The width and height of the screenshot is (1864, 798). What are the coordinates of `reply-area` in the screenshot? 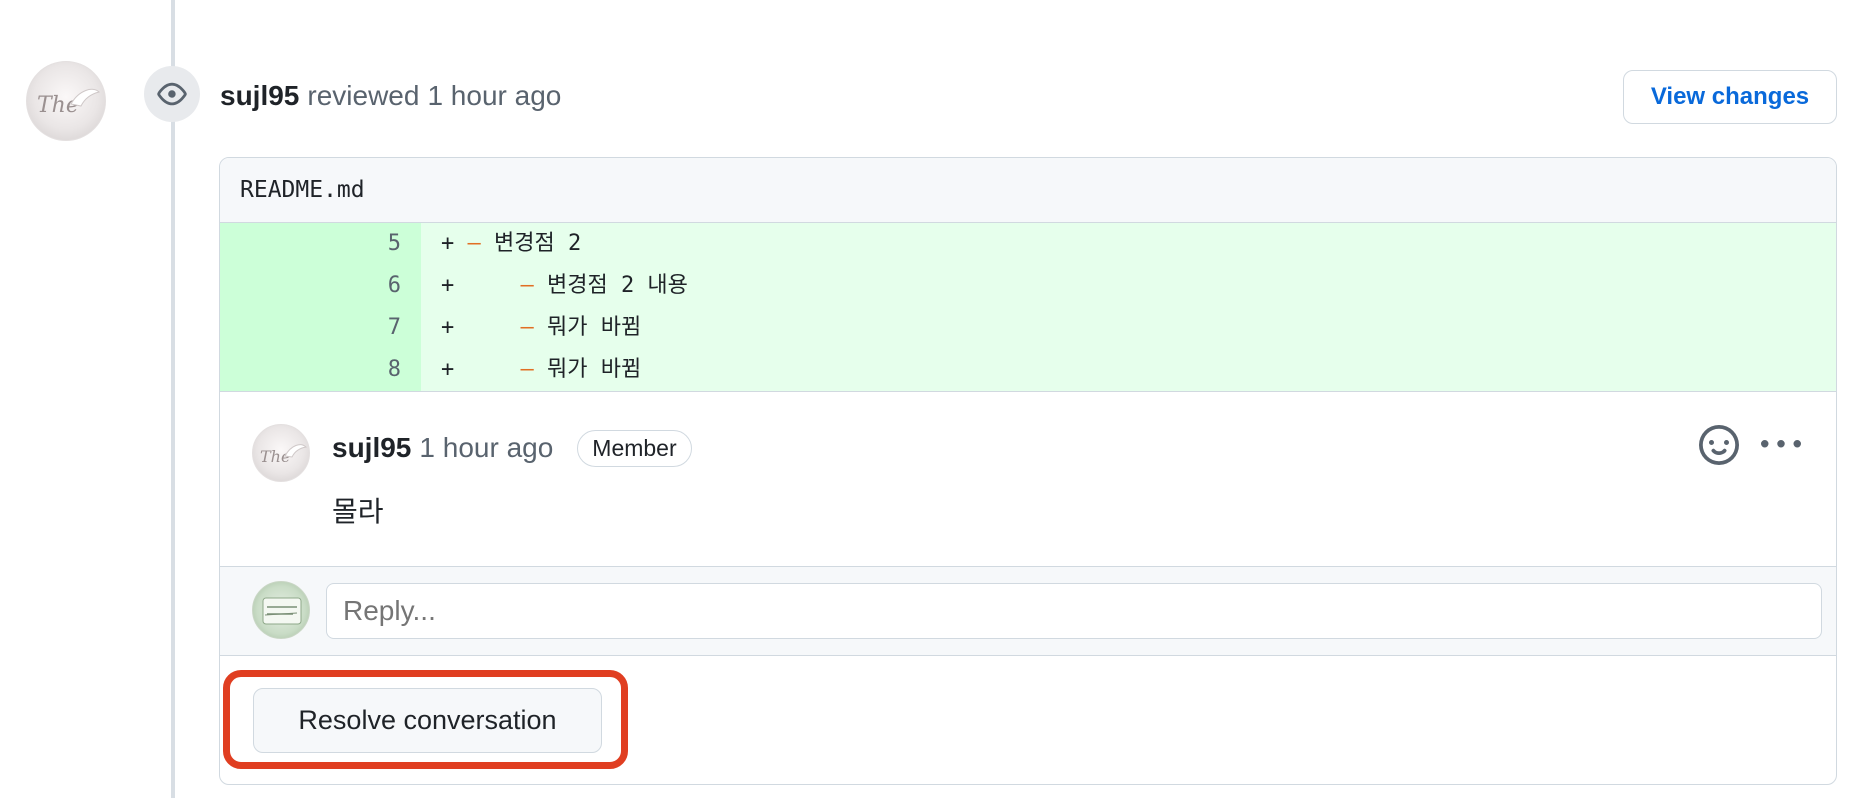 It's located at (1028, 611).